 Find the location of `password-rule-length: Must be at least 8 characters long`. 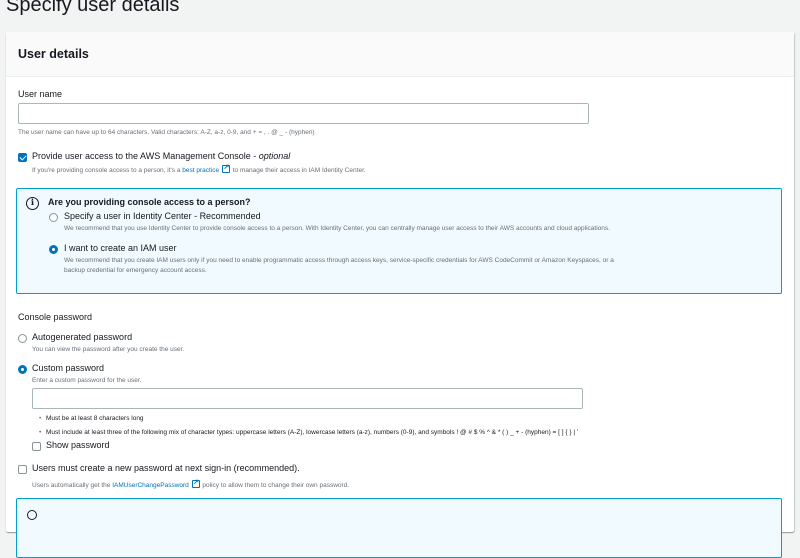

password-rule-length: Must be at least 8 characters long is located at coordinates (91, 418).